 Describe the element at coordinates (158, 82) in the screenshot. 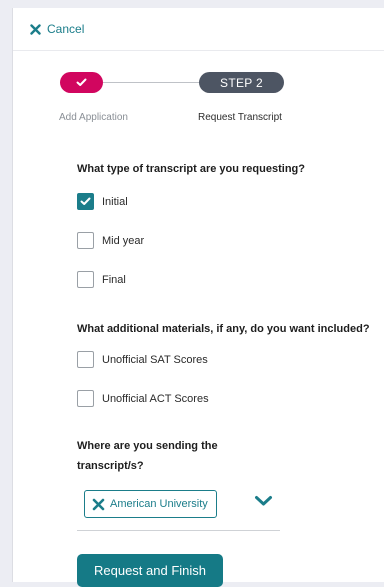

I see `stepper-connector` at that location.